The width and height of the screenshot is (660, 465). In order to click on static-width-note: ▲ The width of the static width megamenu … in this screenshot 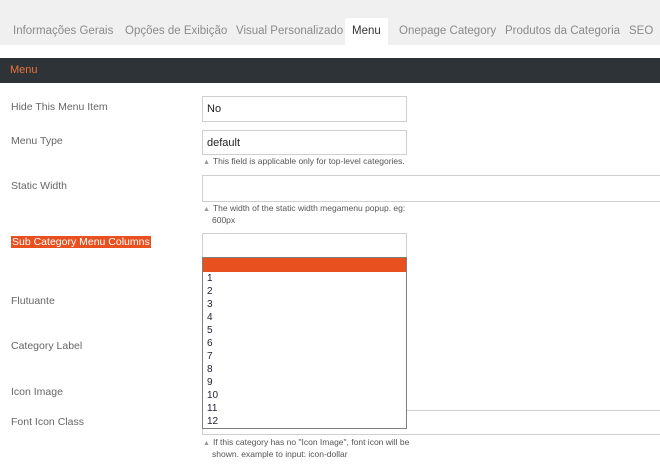, I will do `click(304, 214)`.